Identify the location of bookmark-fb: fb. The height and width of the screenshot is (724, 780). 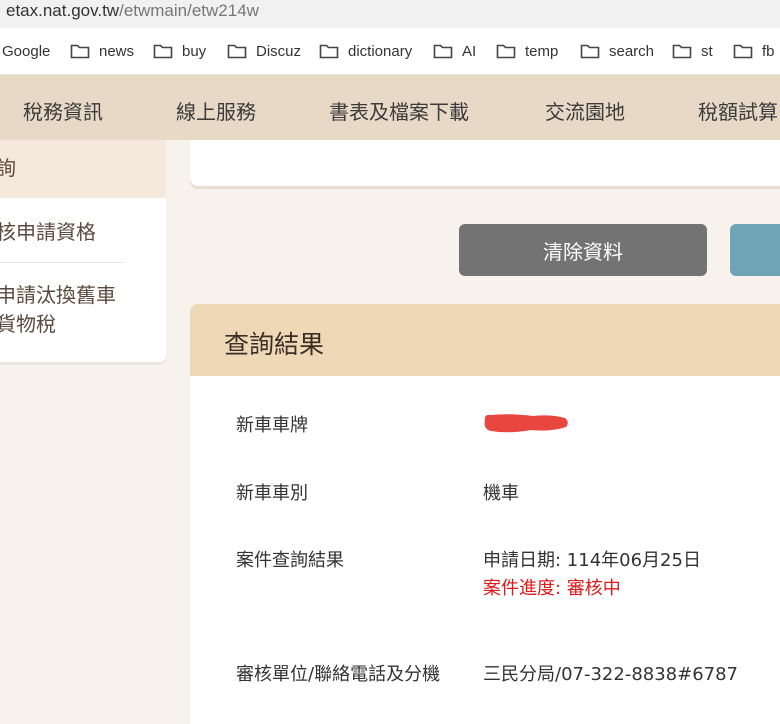
(754, 51).